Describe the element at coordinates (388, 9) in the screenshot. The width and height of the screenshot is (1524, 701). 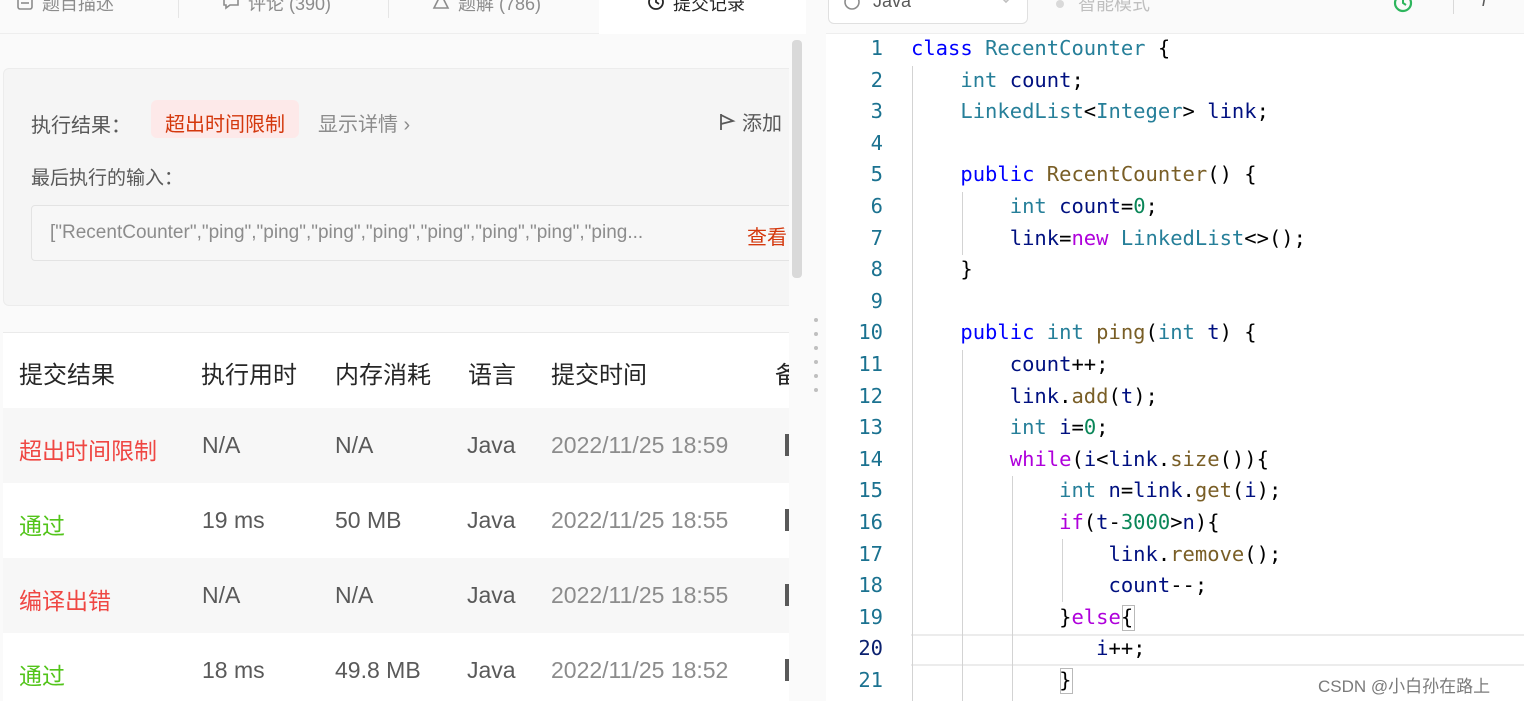
I see `tab-divider` at that location.